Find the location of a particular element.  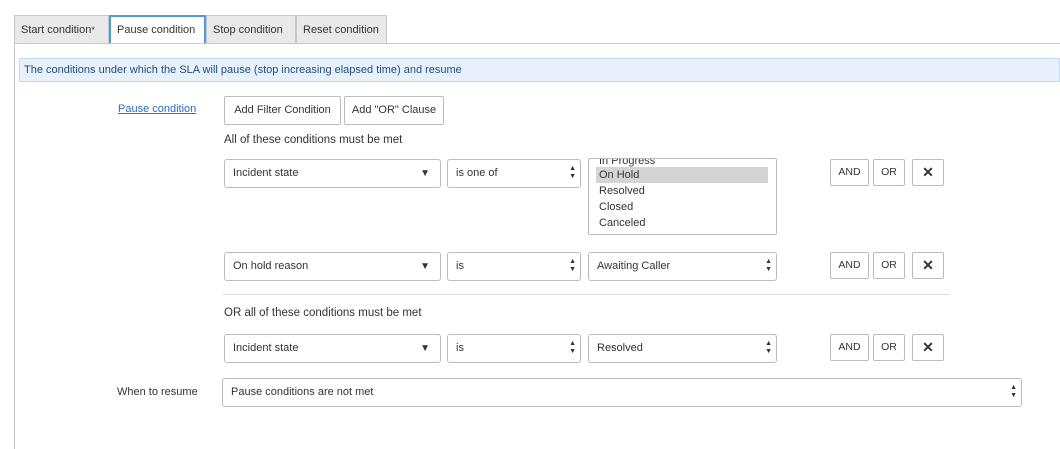

tab-stop-condition: Stop condition is located at coordinates (251, 29).